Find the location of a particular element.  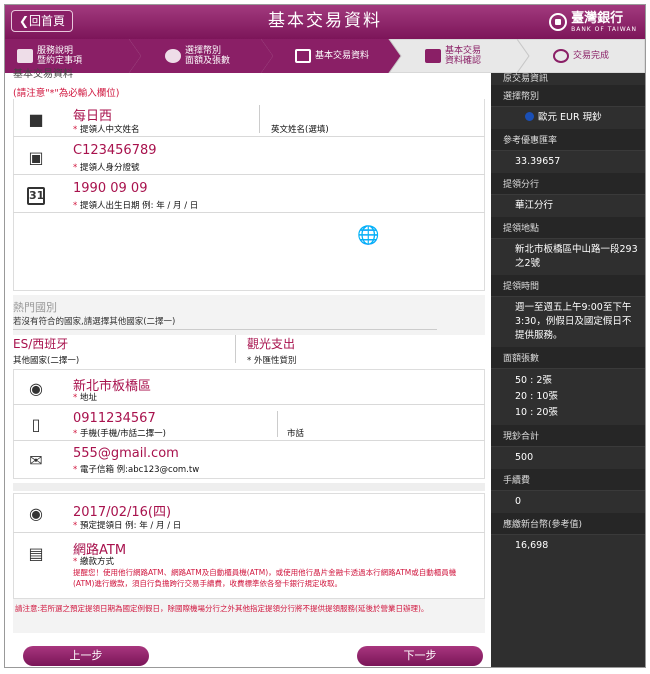

birth-day: 09 is located at coordinates (139, 188).